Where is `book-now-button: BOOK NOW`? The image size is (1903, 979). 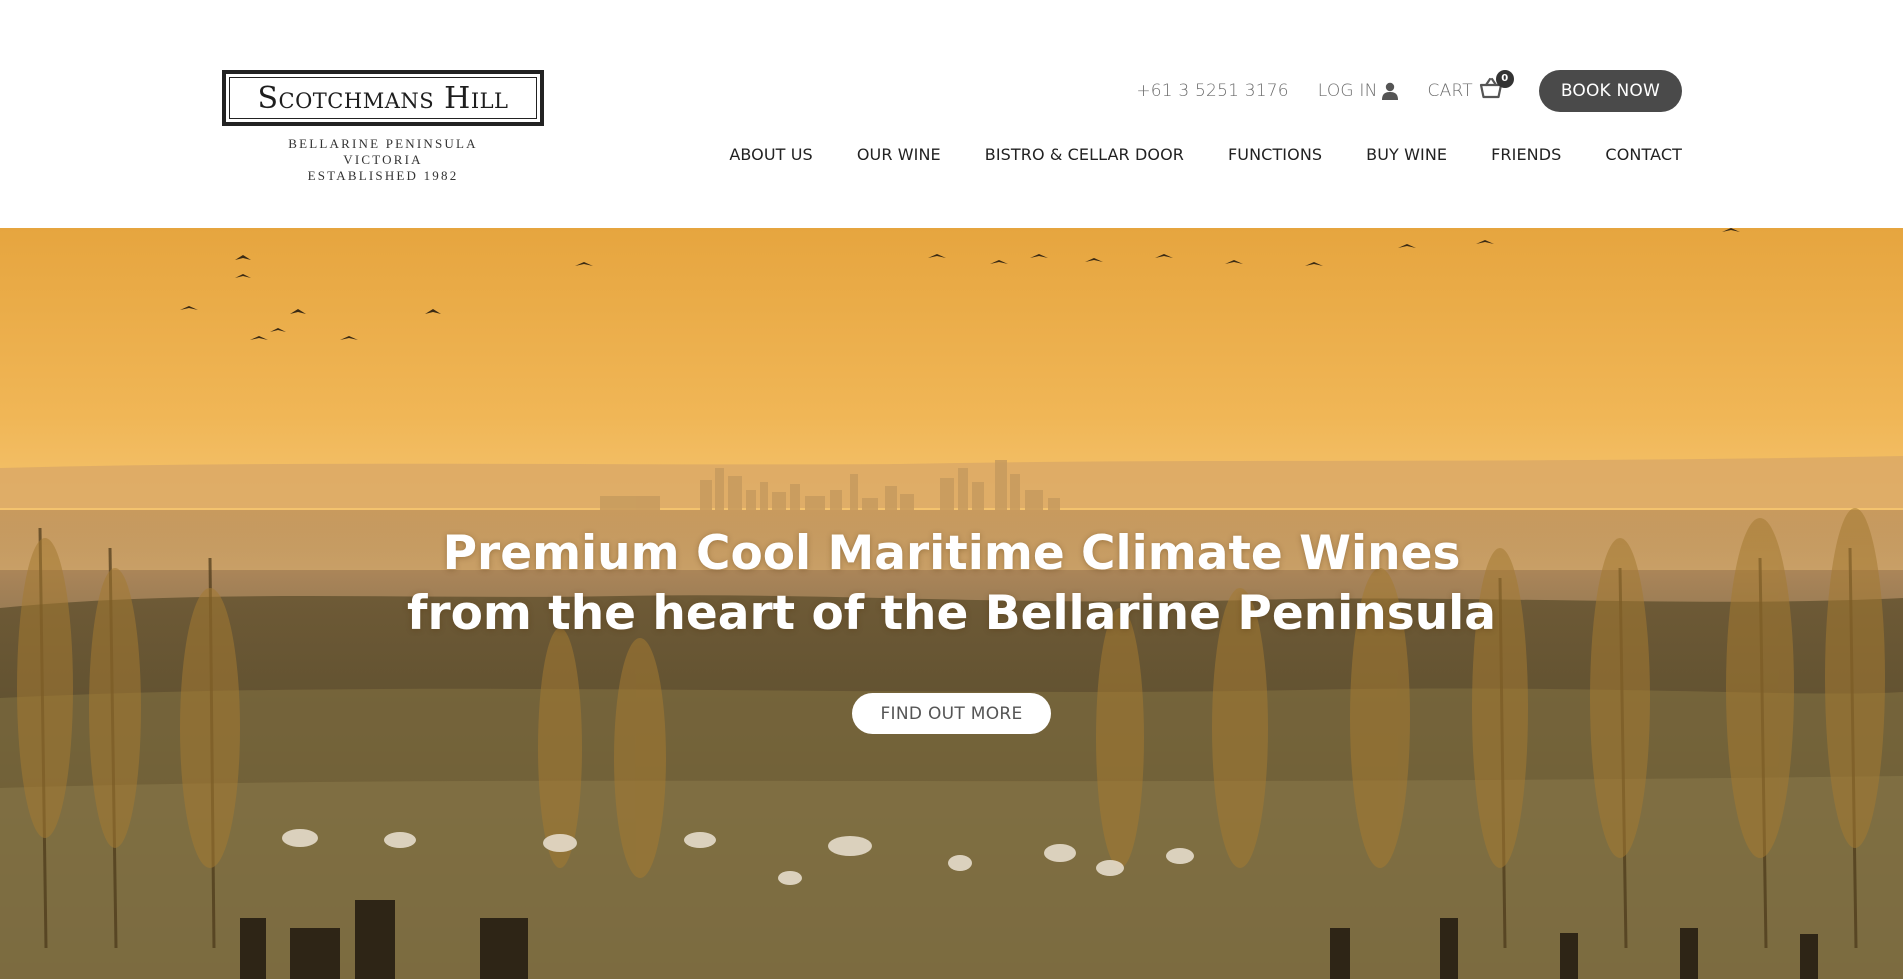 book-now-button: BOOK NOW is located at coordinates (1610, 91).